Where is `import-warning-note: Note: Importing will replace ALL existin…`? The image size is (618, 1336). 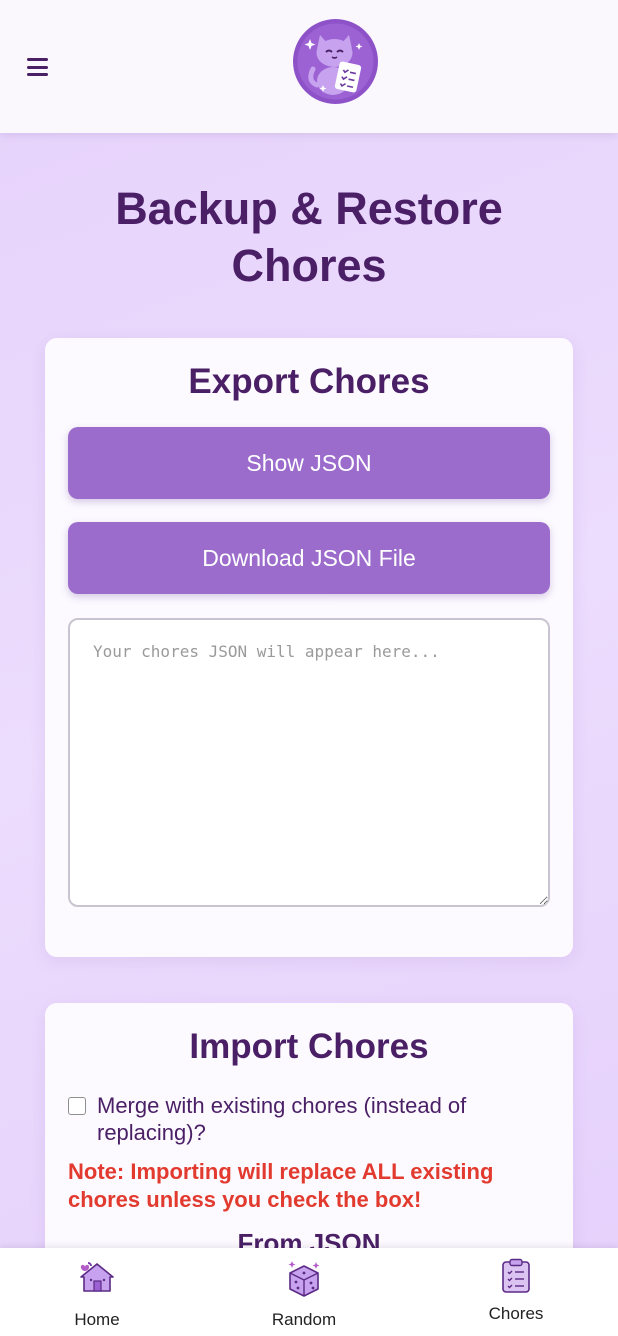
import-warning-note: Note: Importing will replace ALL existin… is located at coordinates (281, 1185).